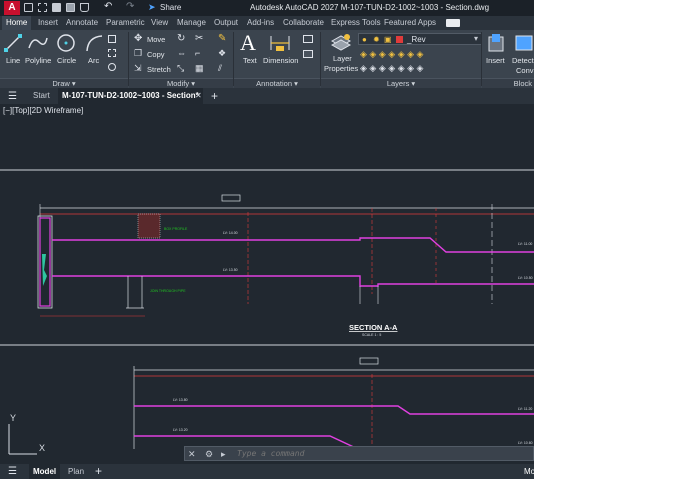 The image size is (680, 479). Describe the element at coordinates (180, 430) in the screenshot. I see `svg-text: LV: 13.20` at that location.